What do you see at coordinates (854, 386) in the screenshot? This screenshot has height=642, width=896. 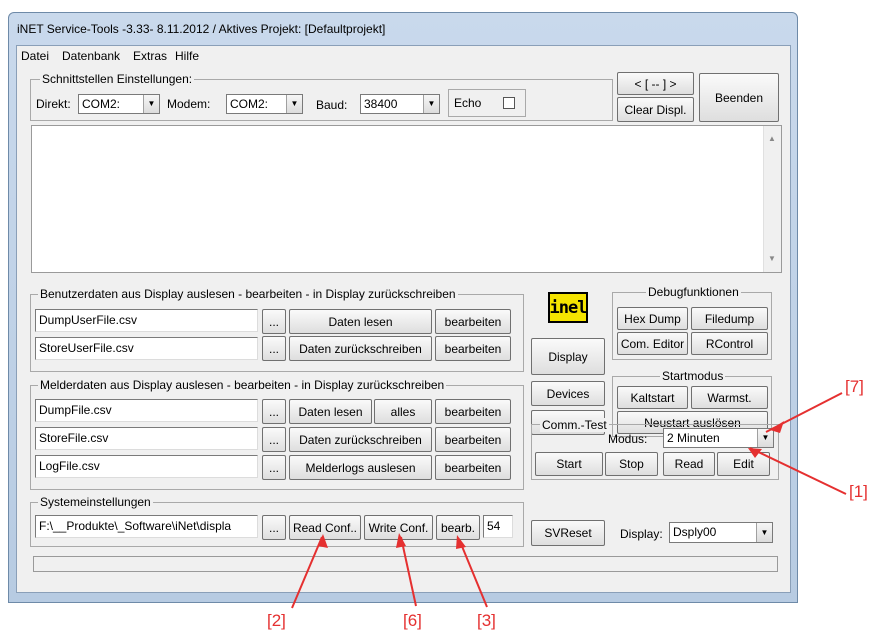 I see `annotation-7: [7]` at bounding box center [854, 386].